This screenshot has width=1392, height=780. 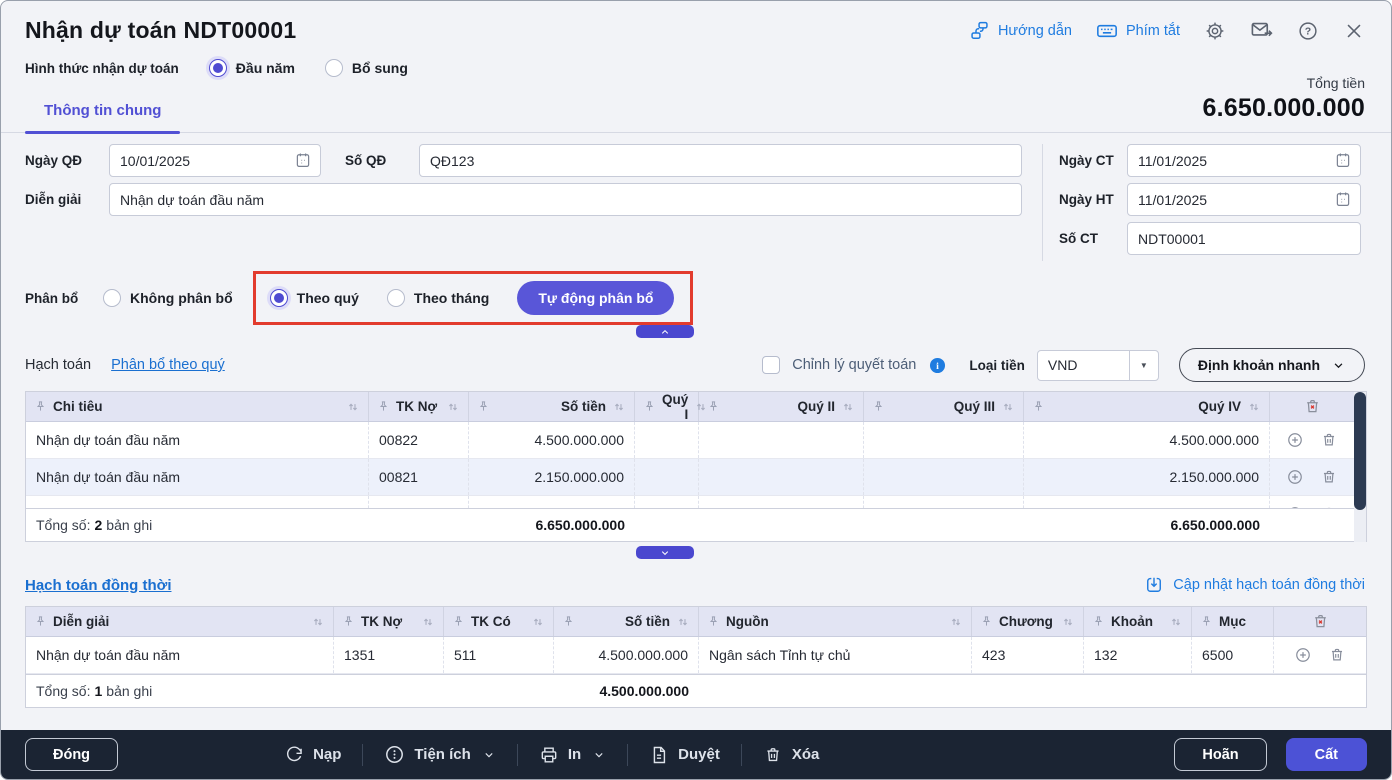 What do you see at coordinates (596, 298) in the screenshot?
I see `auto-allocate-button: Tự động phân bổ` at bounding box center [596, 298].